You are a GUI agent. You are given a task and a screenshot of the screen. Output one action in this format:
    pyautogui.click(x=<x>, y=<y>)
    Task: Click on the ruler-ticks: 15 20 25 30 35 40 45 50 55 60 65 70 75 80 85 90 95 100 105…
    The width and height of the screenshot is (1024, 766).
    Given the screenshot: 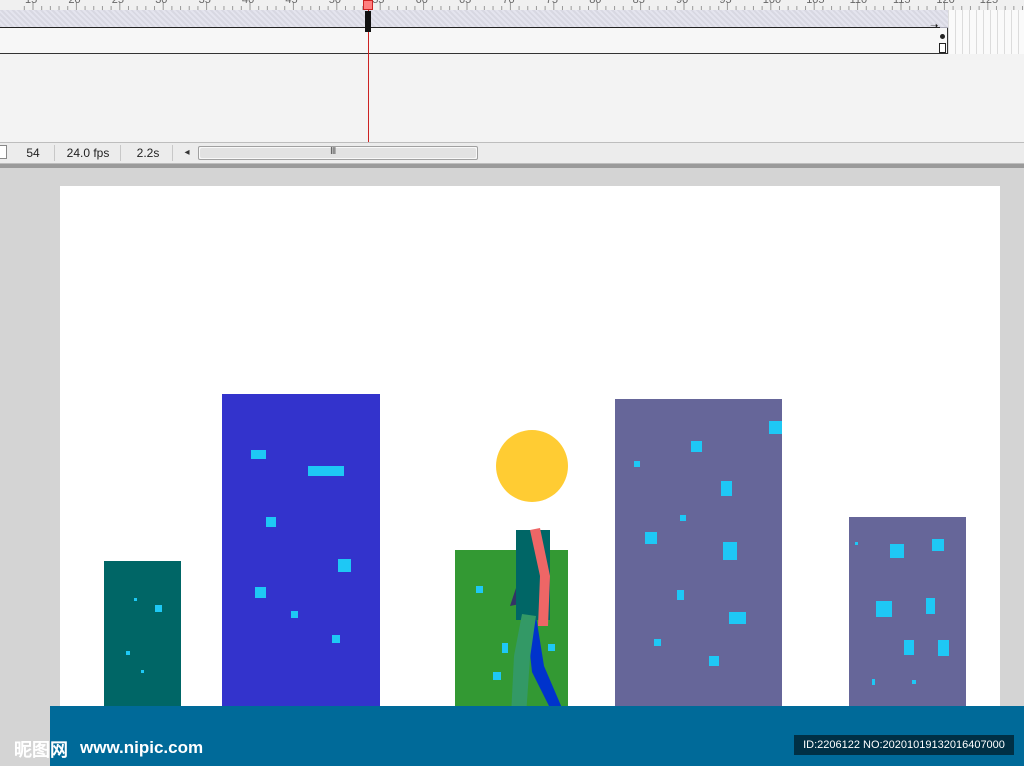 What is the action you would take?
    pyautogui.click(x=512, y=5)
    